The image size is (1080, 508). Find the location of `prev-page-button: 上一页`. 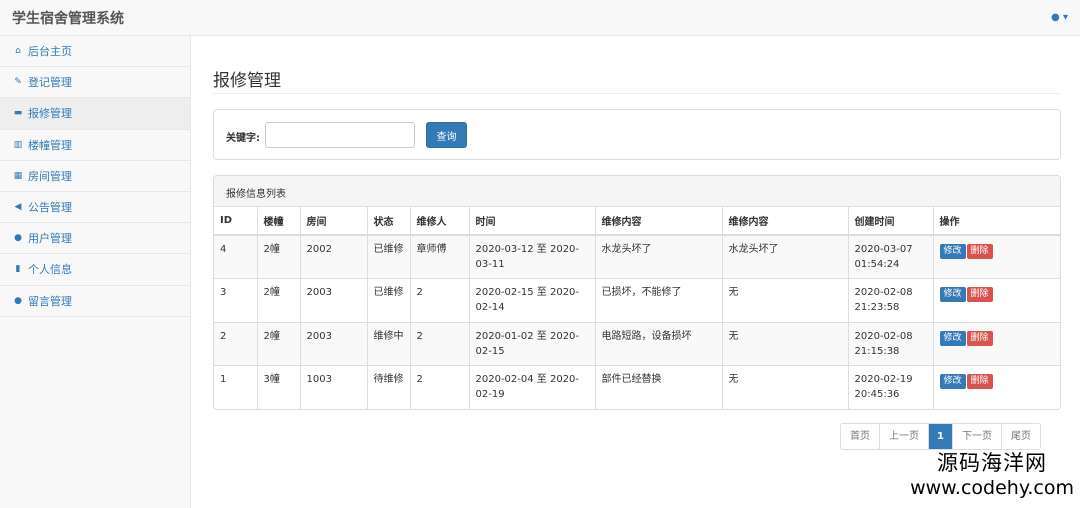

prev-page-button: 上一页 is located at coordinates (904, 436).